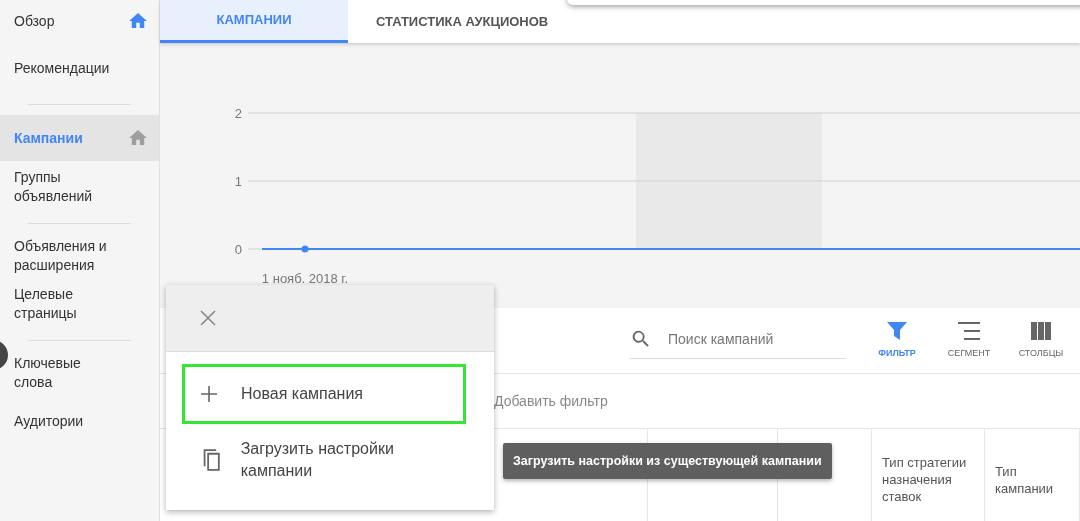  Describe the element at coordinates (324, 394) in the screenshot. I see `menu-item: Новая кампания` at that location.